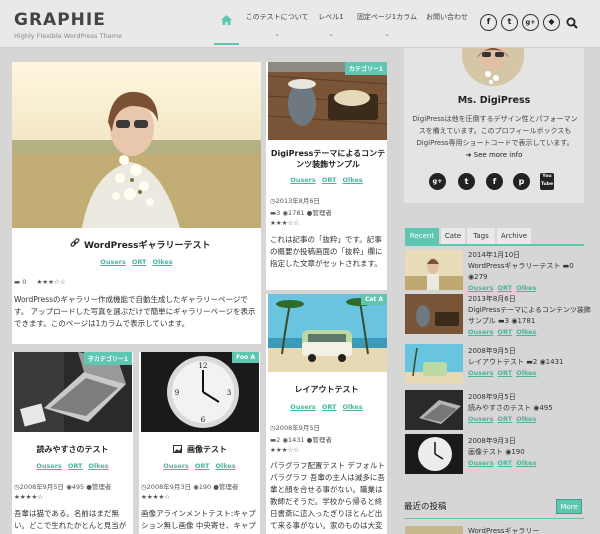 The height and width of the screenshot is (534, 600). What do you see at coordinates (51, 282) in the screenshot?
I see `rating-stars: ★★★☆☆` at bounding box center [51, 282].